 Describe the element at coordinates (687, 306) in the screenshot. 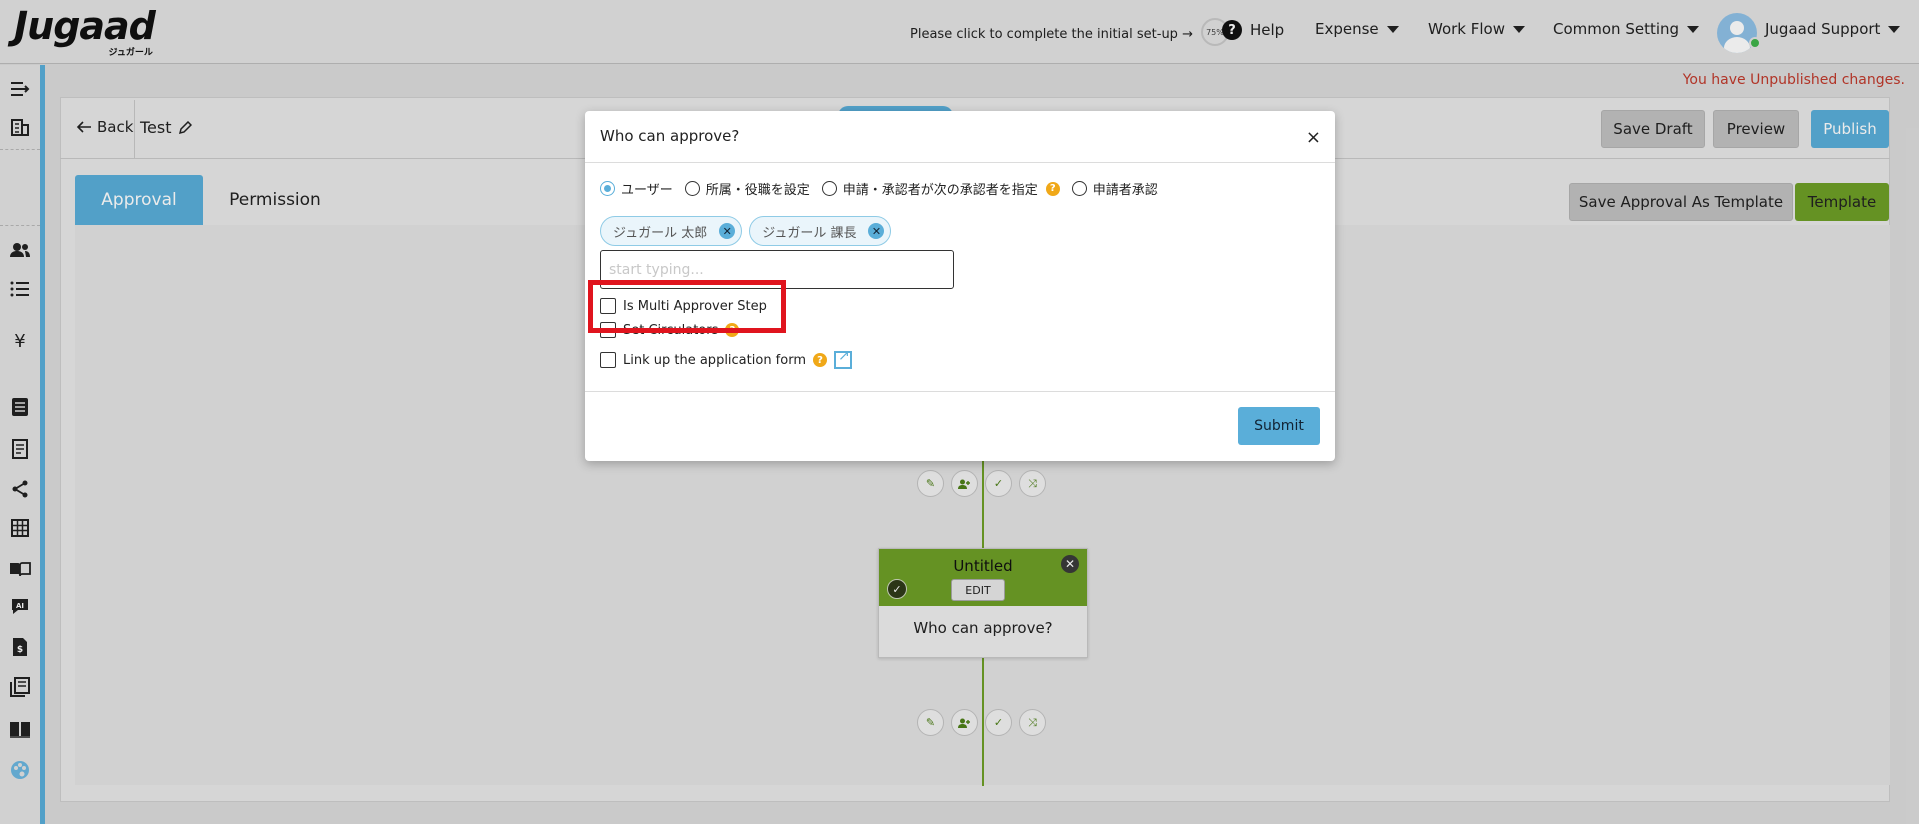

I see `annotation-highlight-box` at that location.